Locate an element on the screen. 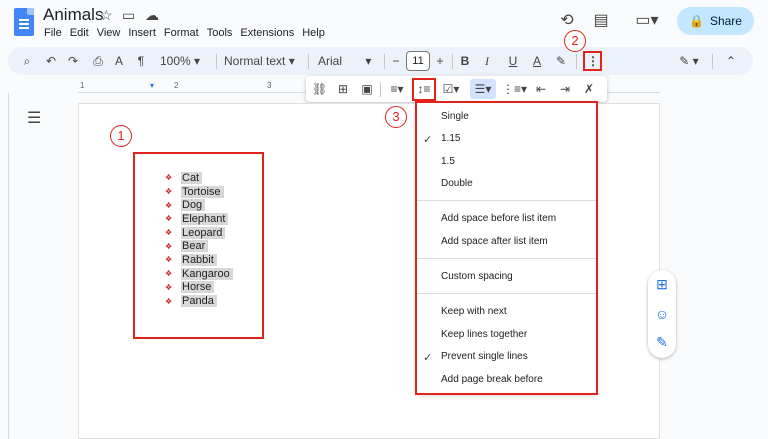 The width and height of the screenshot is (768, 439). insert-link-icon: ⛓ is located at coordinates (319, 89).